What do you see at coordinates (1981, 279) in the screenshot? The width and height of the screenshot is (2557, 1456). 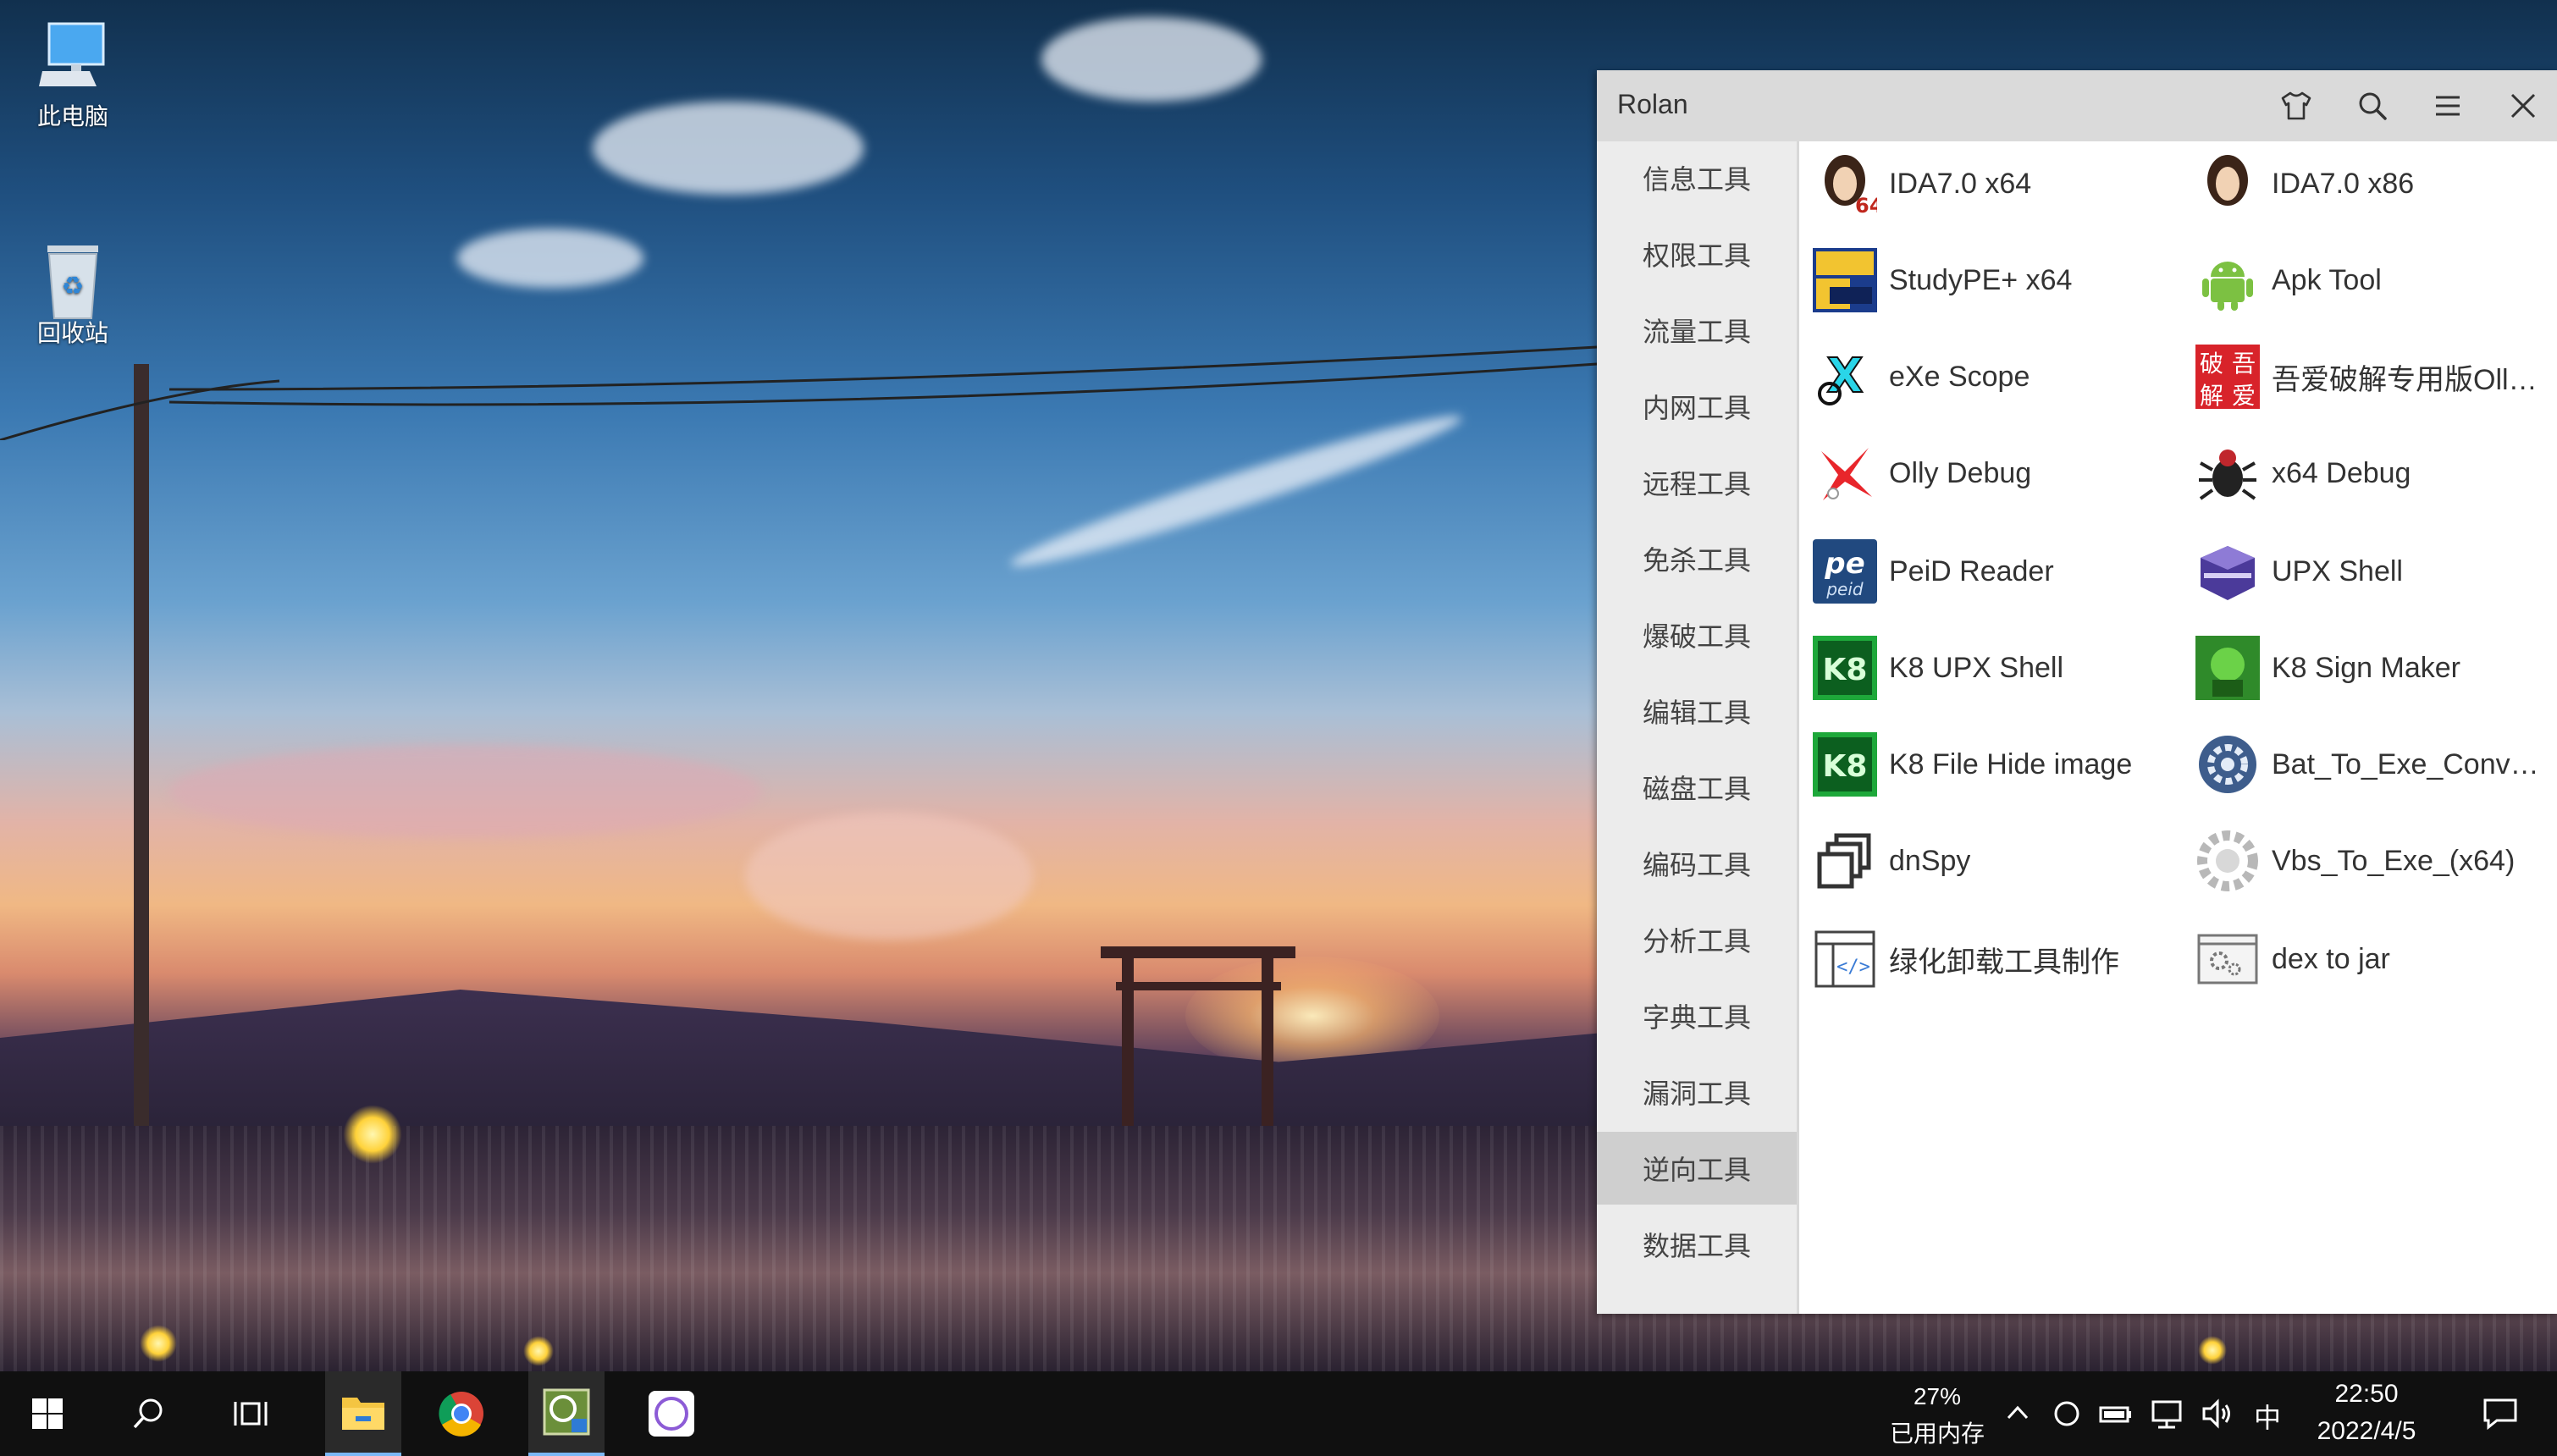 I see `app-label: StudyPE+ x64` at bounding box center [1981, 279].